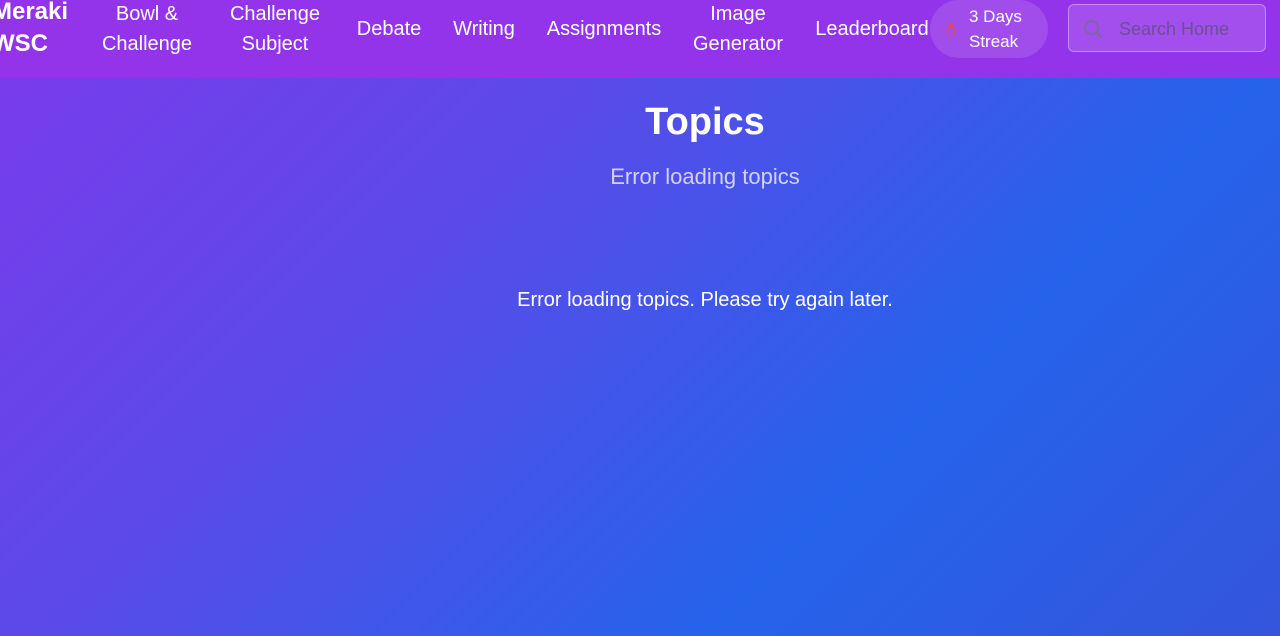 This screenshot has height=636, width=1280. I want to click on search-box, so click(1167, 28).